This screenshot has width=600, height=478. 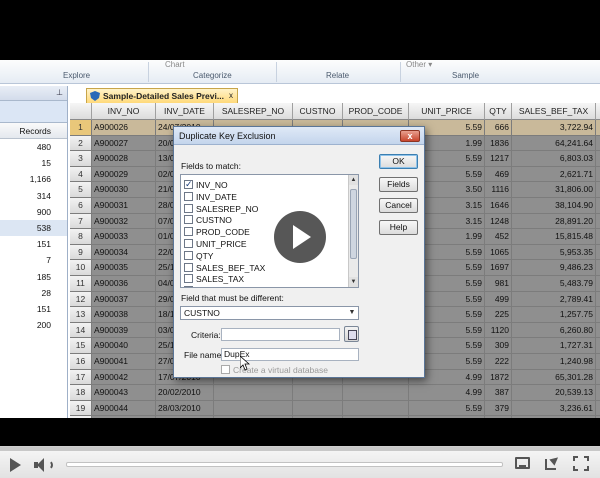 I want to click on table-cell: 41, so click(x=598, y=300).